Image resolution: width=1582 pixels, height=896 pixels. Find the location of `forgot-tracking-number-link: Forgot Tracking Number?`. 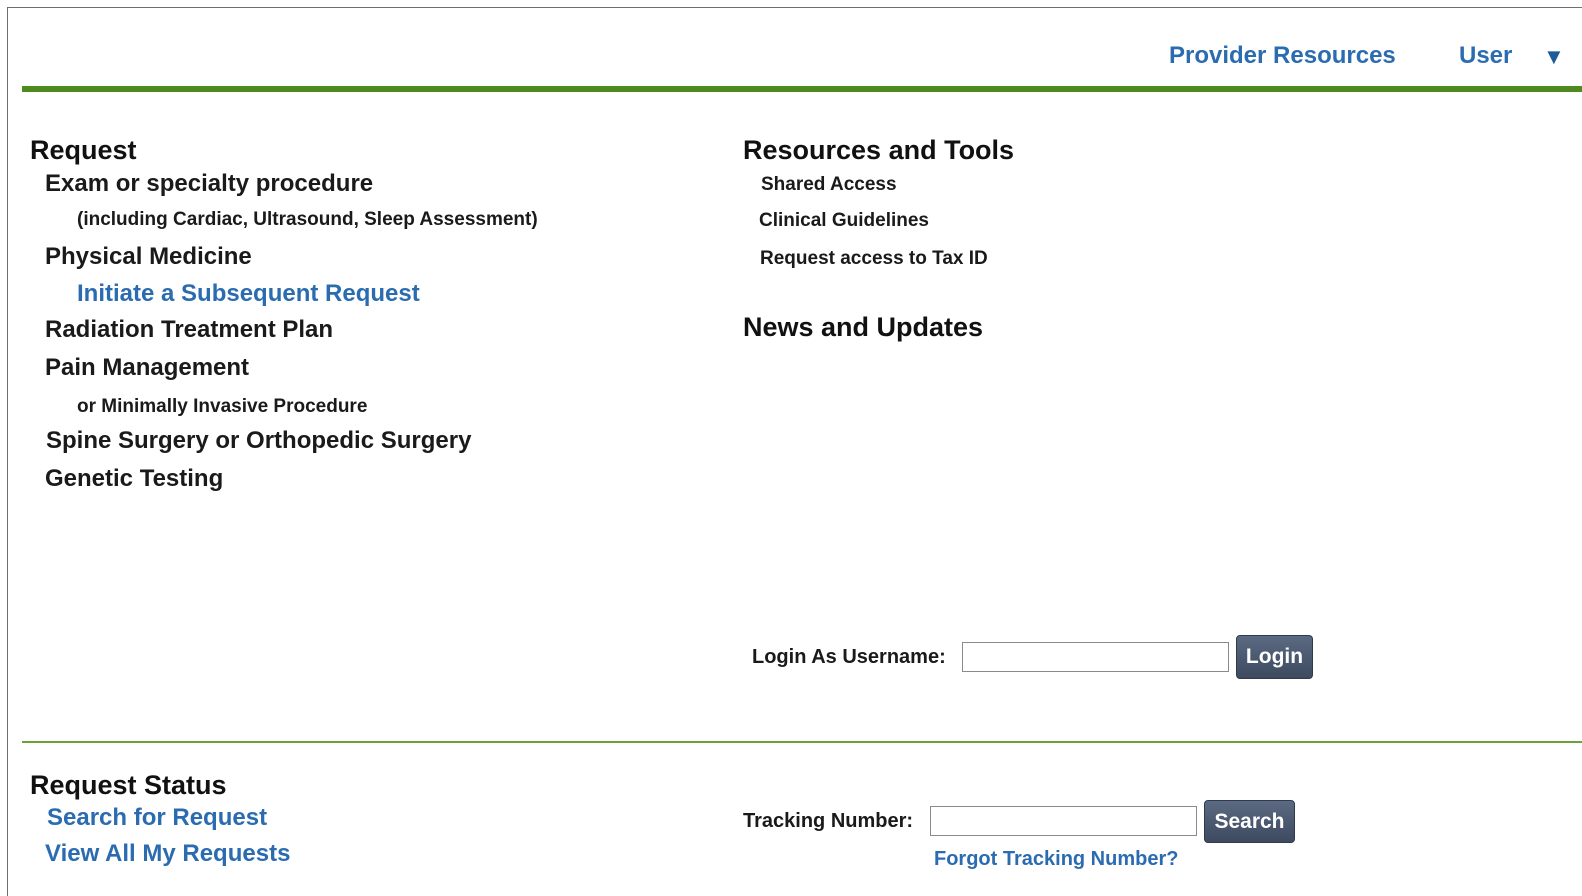

forgot-tracking-number-link: Forgot Tracking Number? is located at coordinates (1056, 859).